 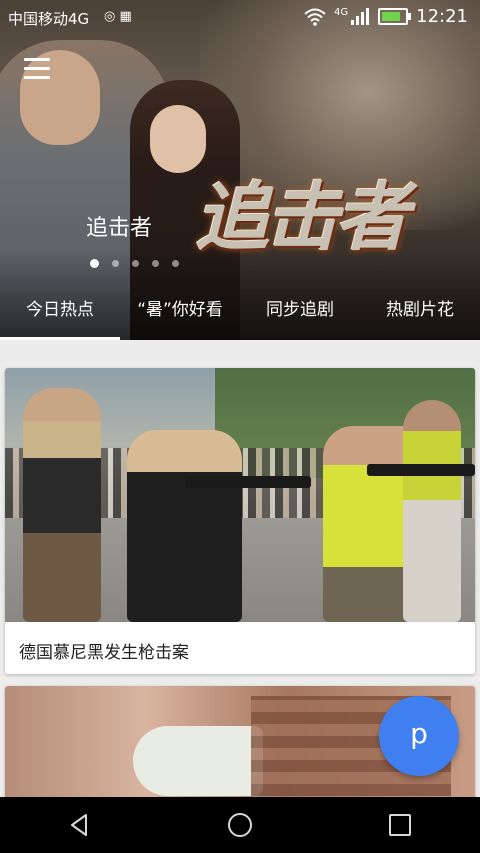 I want to click on back-triangle-icon, so click(x=79, y=825).